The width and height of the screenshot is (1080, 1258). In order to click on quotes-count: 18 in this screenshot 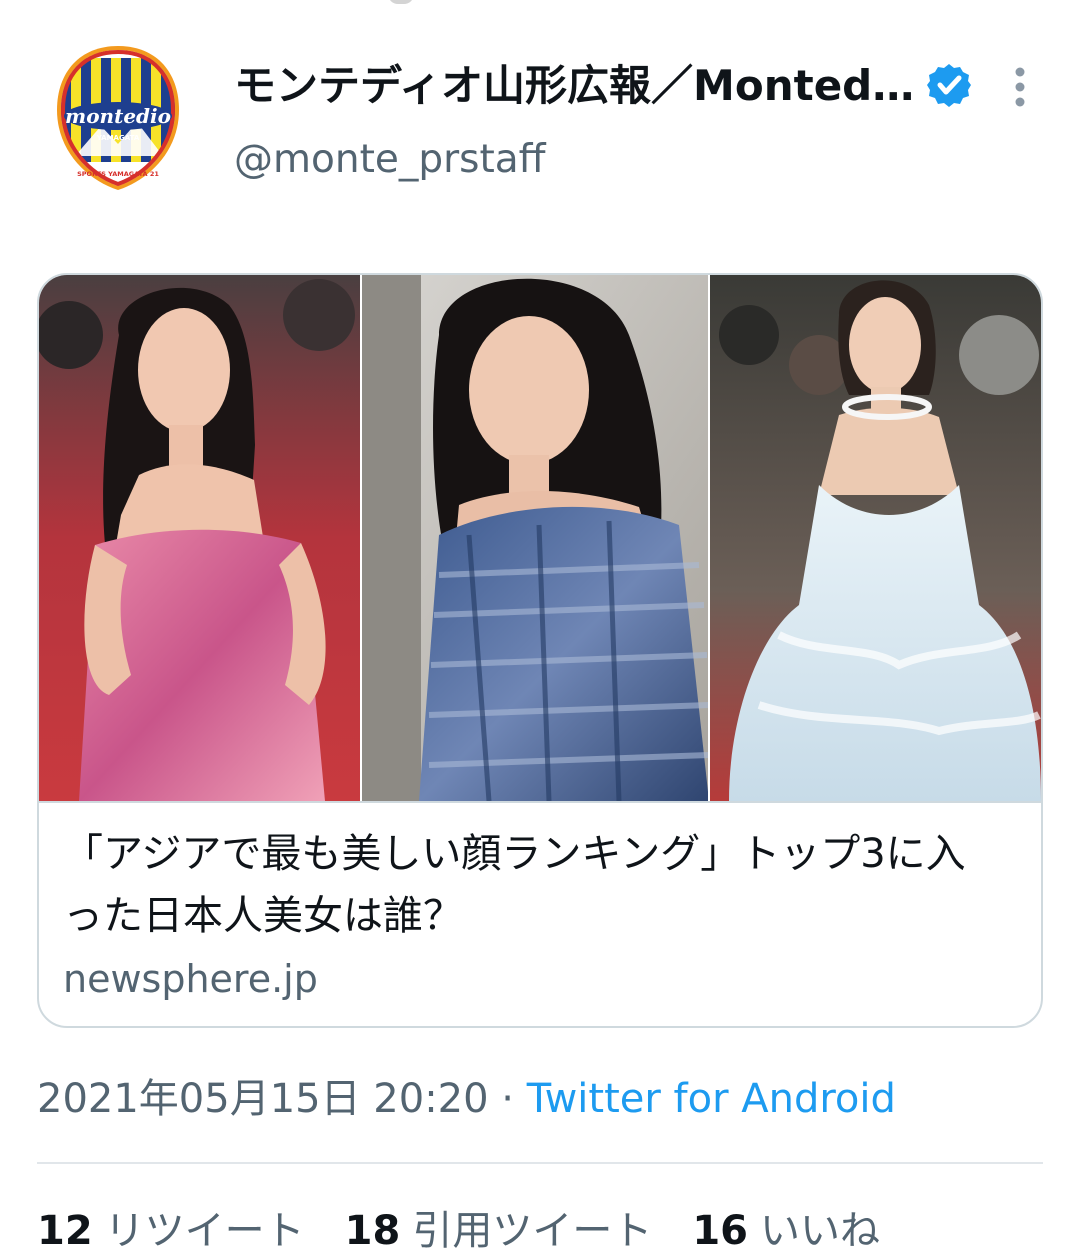, I will do `click(372, 1231)`.